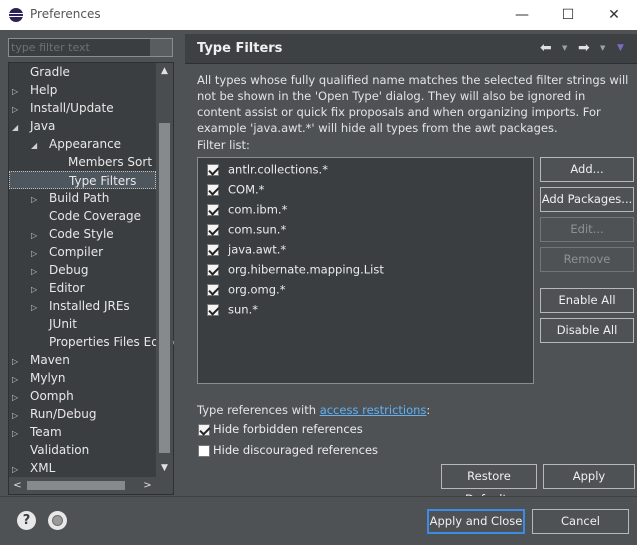 The height and width of the screenshot is (545, 637). What do you see at coordinates (288, 429) in the screenshot?
I see `hide-forbidden-label: Hide forbidden references` at bounding box center [288, 429].